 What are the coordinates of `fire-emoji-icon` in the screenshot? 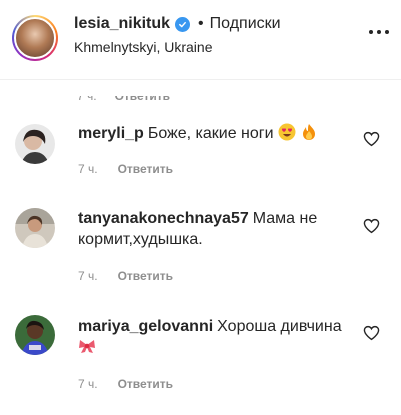 It's located at (309, 132).